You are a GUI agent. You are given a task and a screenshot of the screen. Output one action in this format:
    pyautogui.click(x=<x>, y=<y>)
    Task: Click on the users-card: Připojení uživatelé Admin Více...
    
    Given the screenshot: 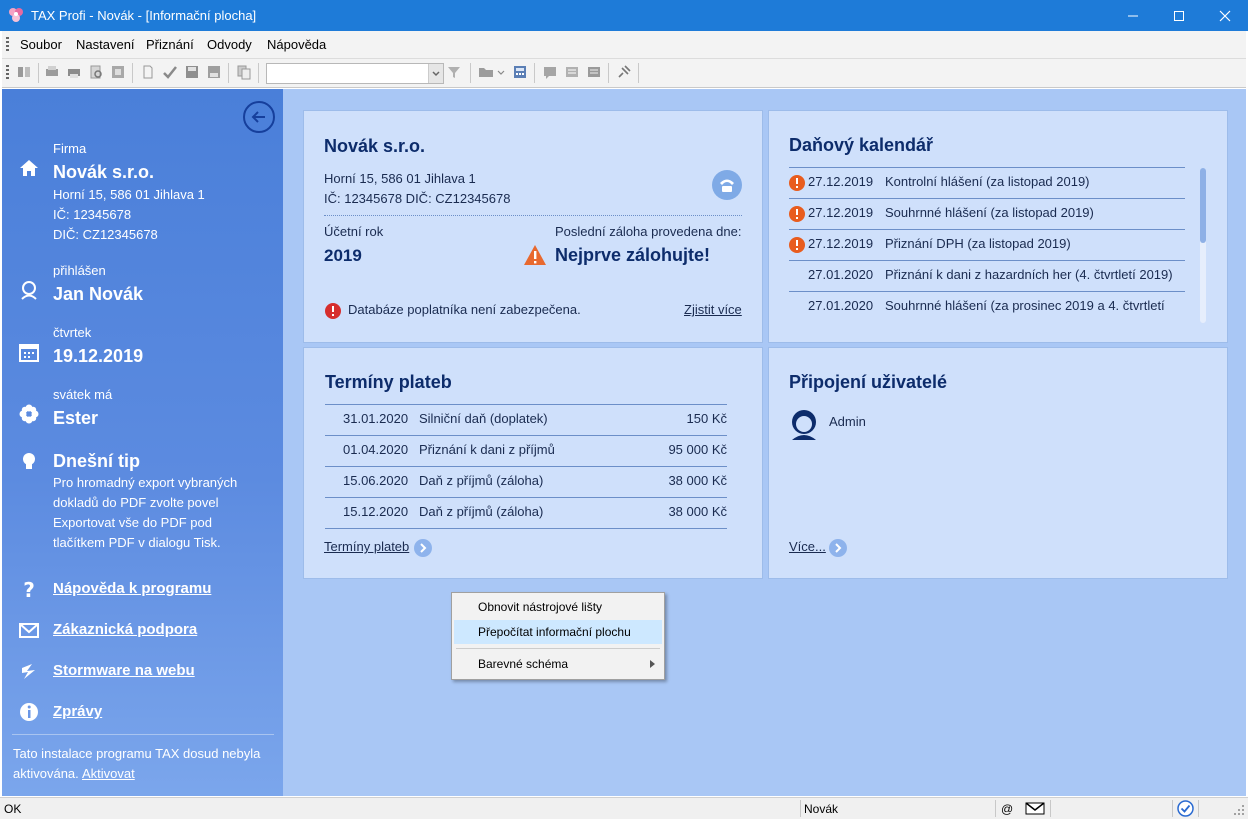 What is the action you would take?
    pyautogui.click(x=998, y=463)
    